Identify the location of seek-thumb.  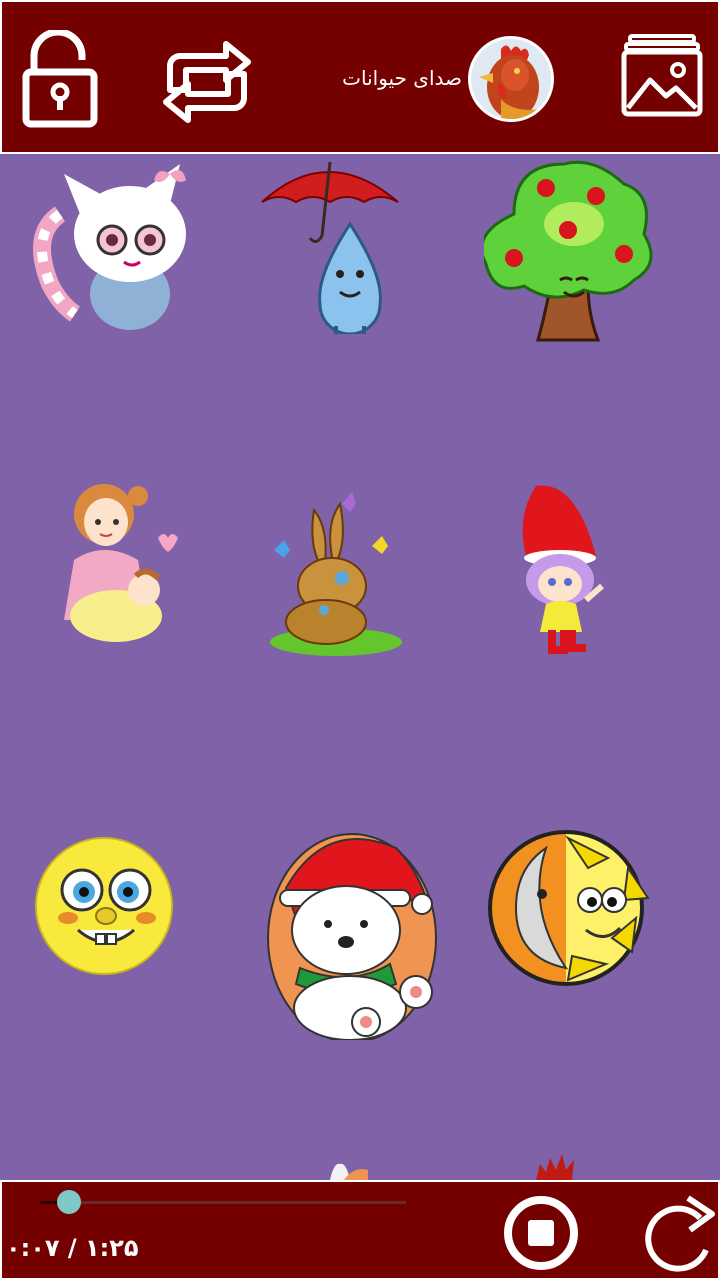
(69, 1202).